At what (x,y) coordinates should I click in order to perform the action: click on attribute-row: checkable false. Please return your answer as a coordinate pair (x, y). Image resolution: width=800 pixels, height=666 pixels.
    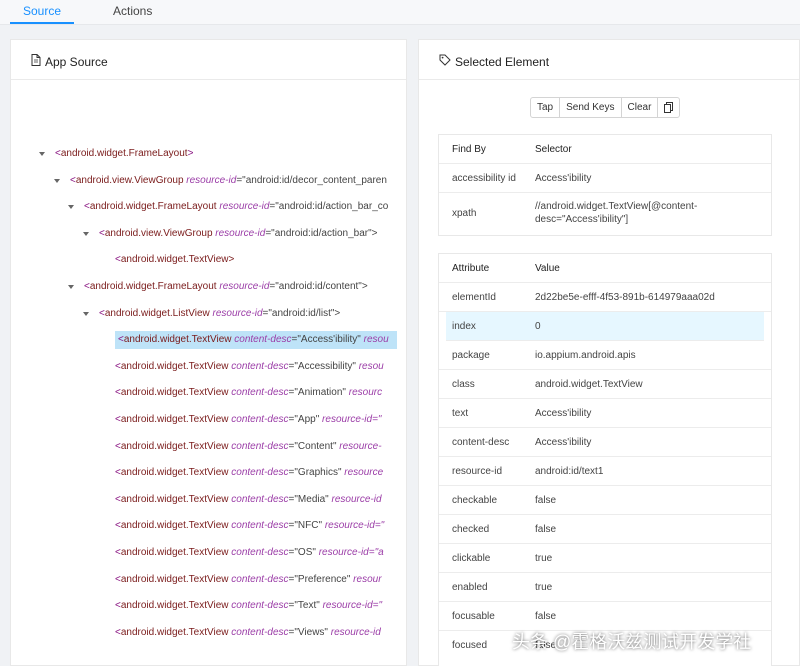
    Looking at the image, I should click on (605, 500).